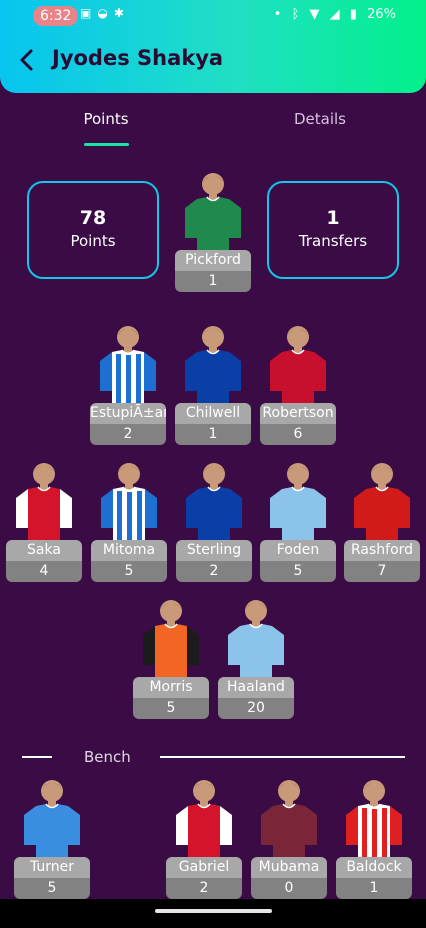 This screenshot has height=928, width=426. Describe the element at coordinates (374, 867) in the screenshot. I see `player-name: Baldock` at that location.